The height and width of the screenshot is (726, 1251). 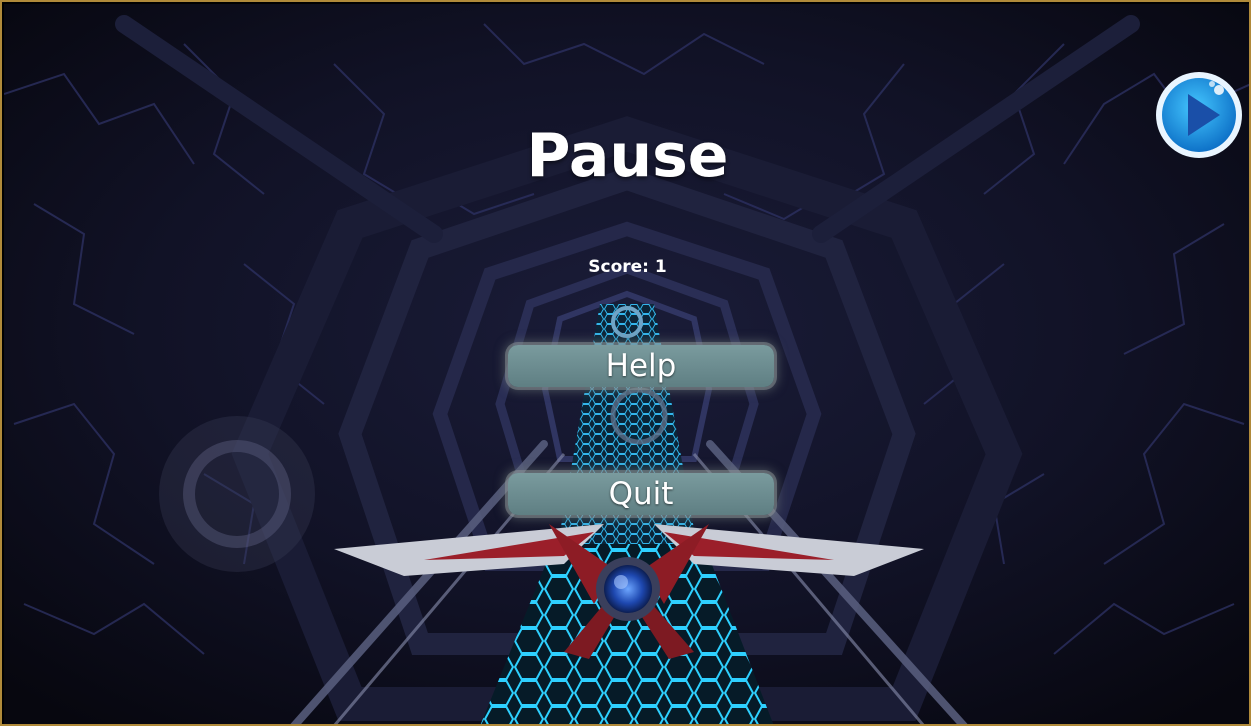 I want to click on pause-title: Pause, so click(x=627, y=156).